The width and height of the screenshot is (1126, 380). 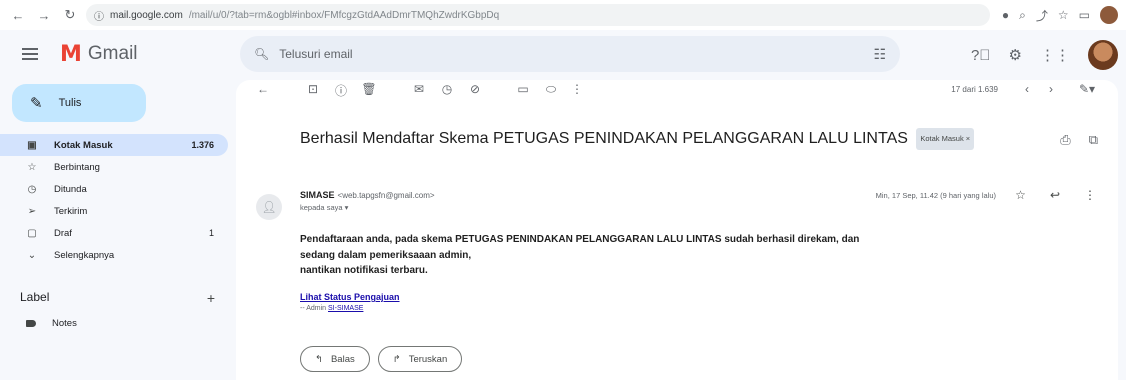 I want to click on sidebar-label-notes: Notes, so click(x=51, y=323).